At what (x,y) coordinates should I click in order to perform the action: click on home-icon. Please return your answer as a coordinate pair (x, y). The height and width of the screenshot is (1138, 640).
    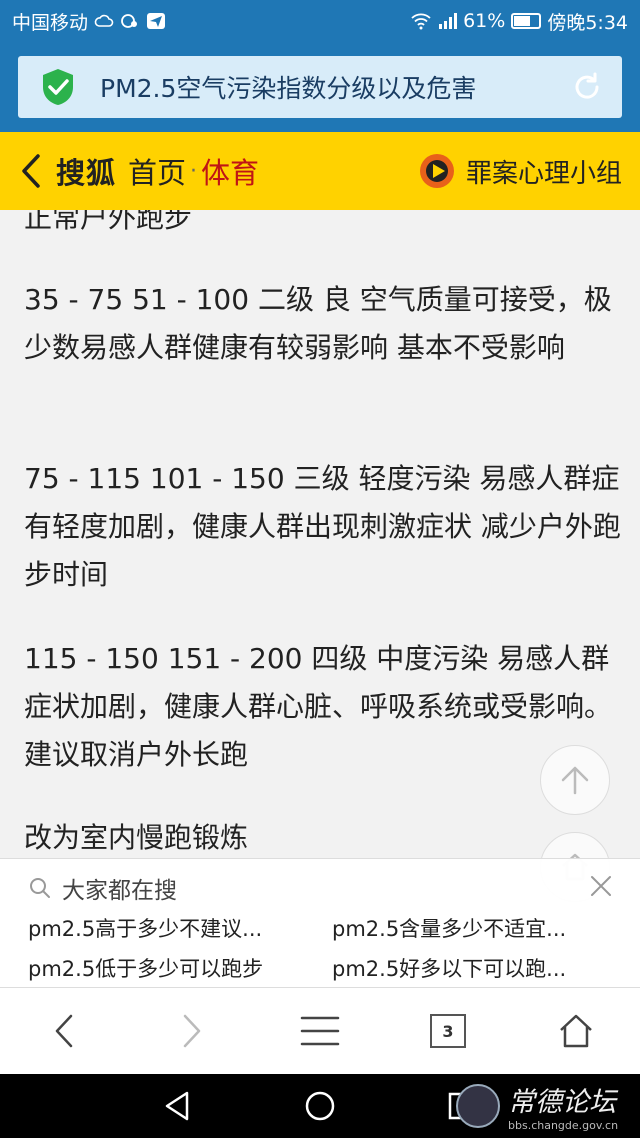
    Looking at the image, I should click on (576, 1031).